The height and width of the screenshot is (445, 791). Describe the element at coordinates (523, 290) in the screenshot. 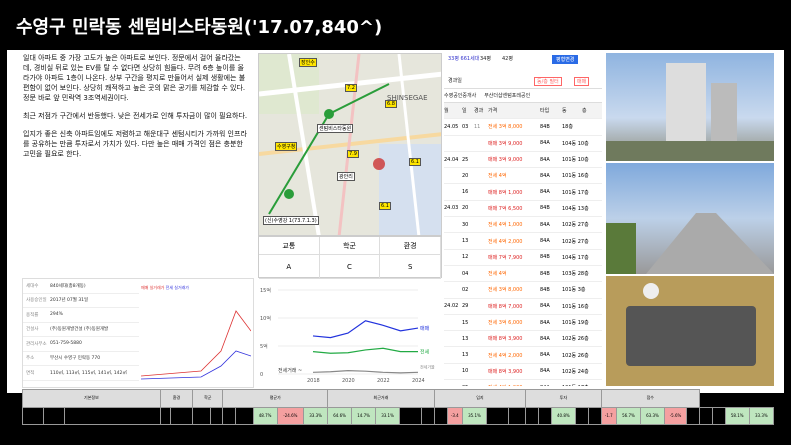

I see `deal-row: 02 전세 3억 8,000 84B 101동 3층` at that location.